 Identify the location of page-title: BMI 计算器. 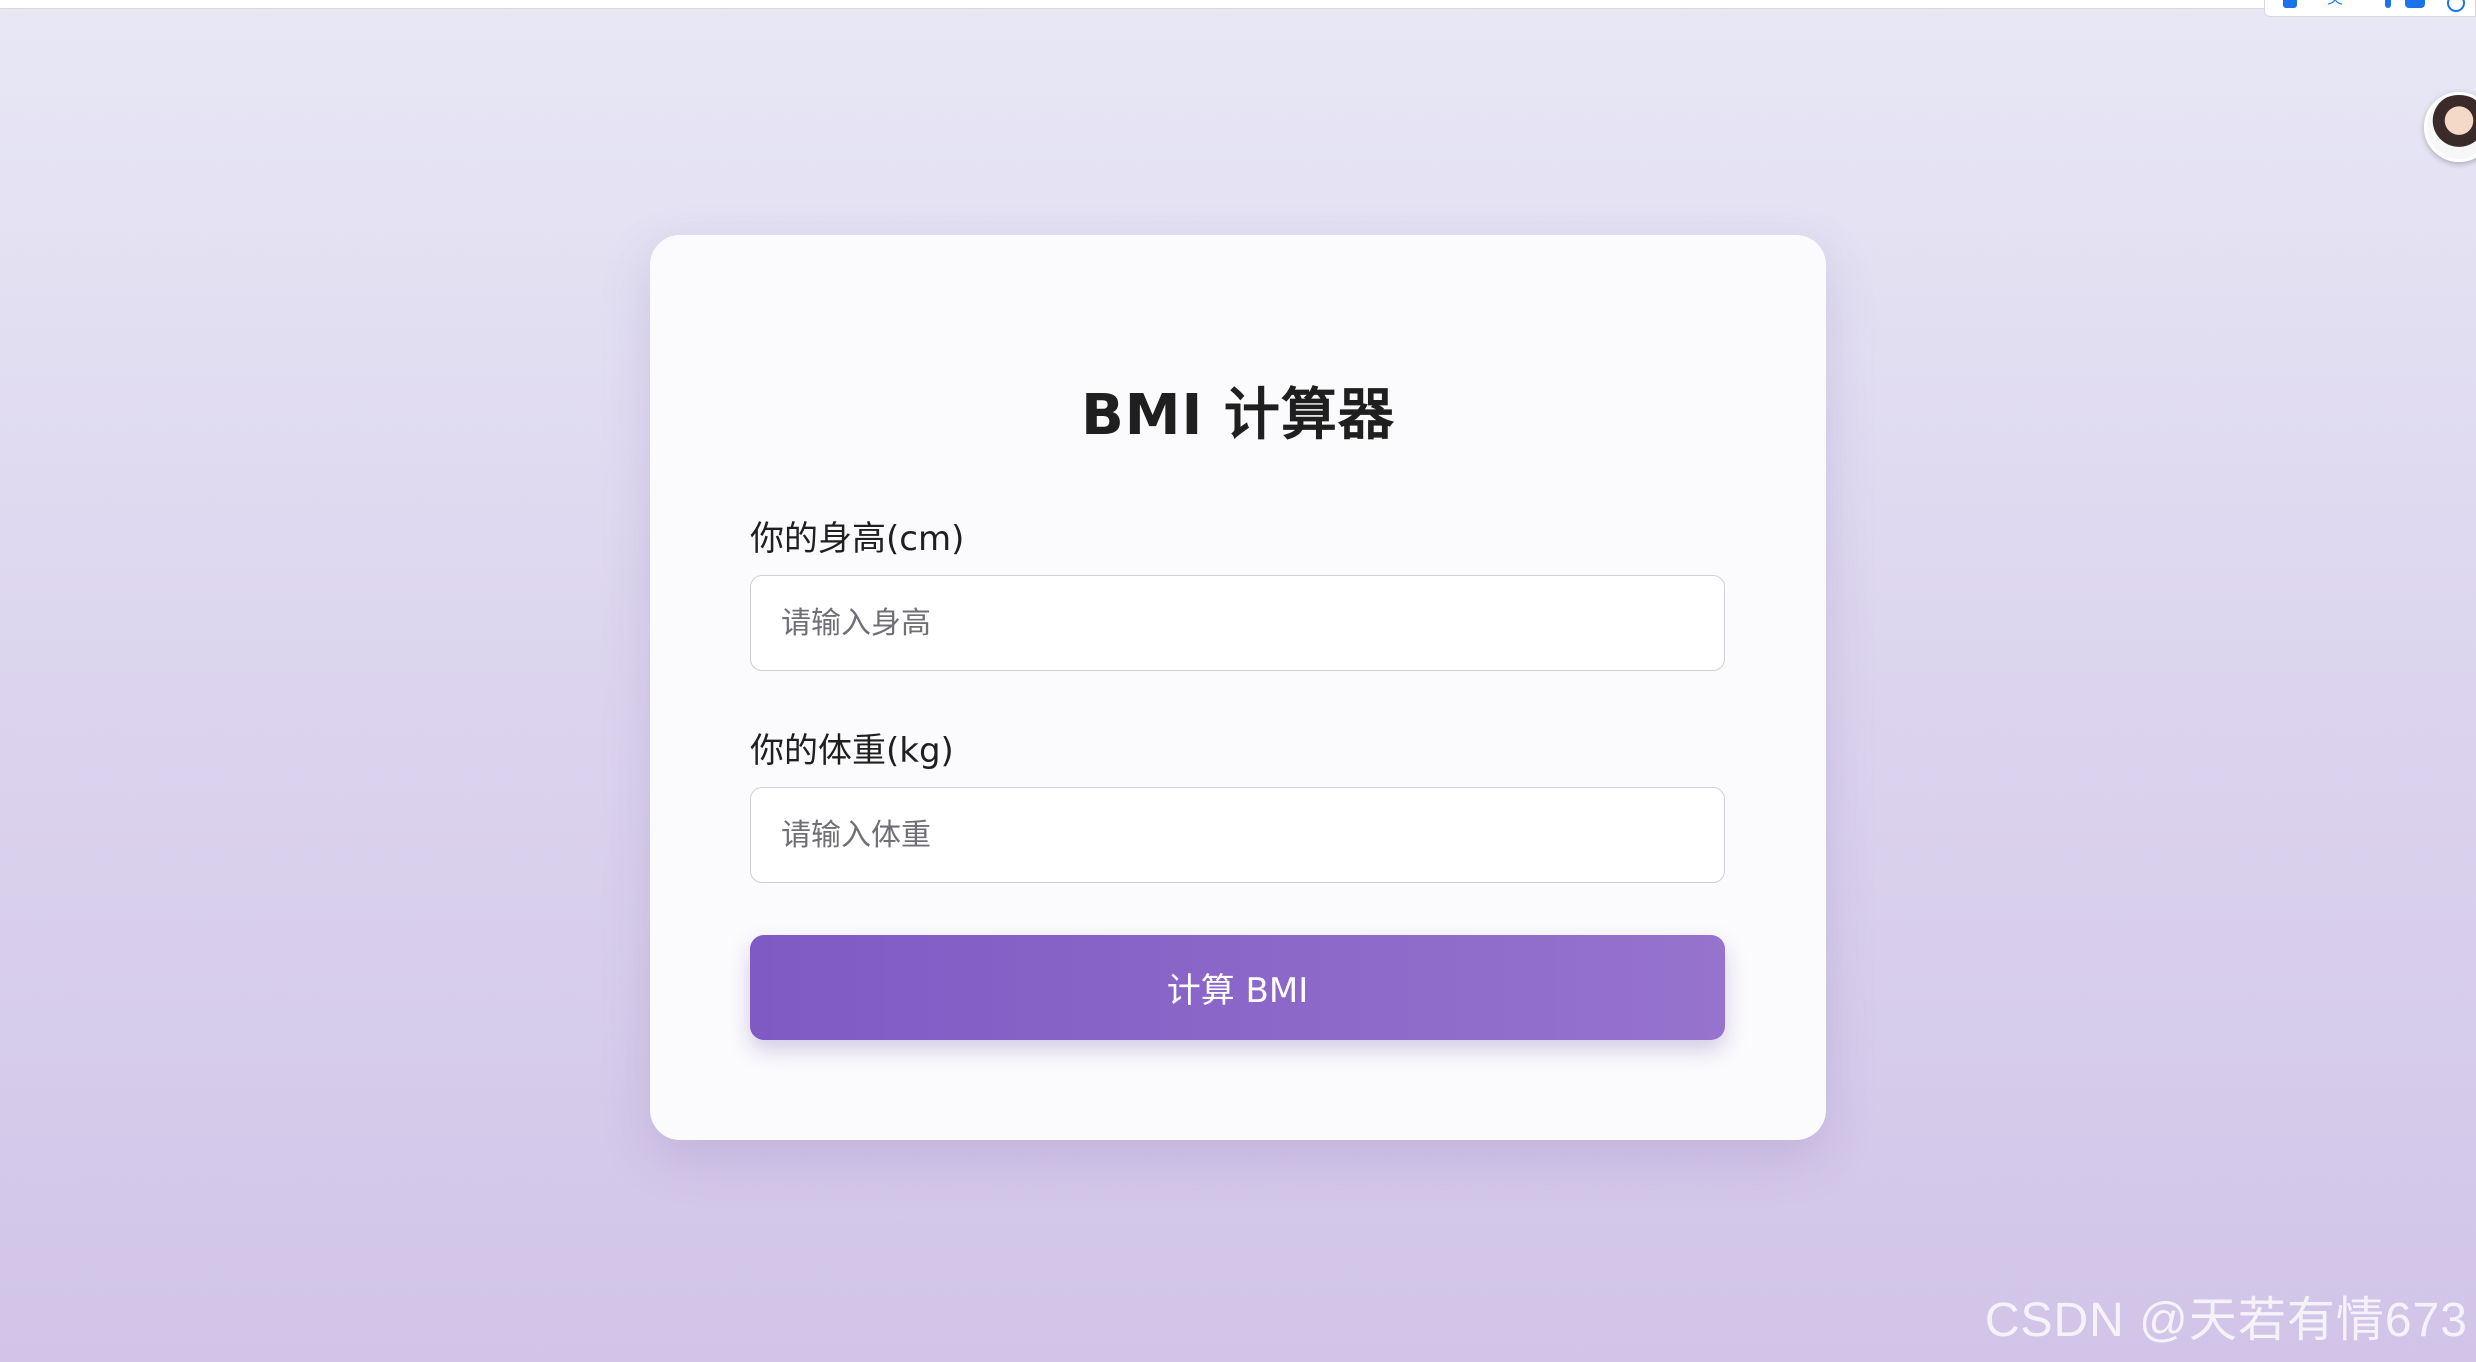
(1238, 415).